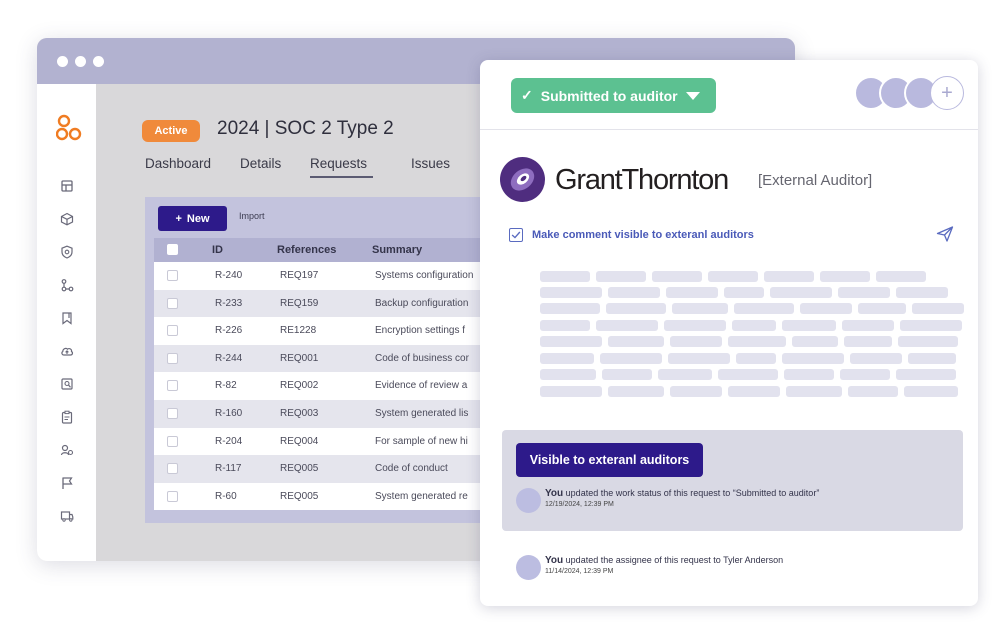 This screenshot has height=628, width=1000. What do you see at coordinates (67, 252) in the screenshot?
I see `shield-icon` at bounding box center [67, 252].